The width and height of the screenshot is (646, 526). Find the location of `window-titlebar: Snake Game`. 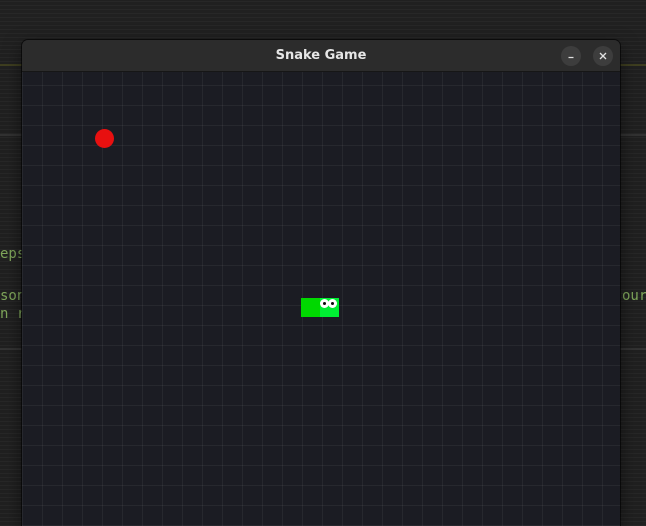

window-titlebar: Snake Game is located at coordinates (321, 56).